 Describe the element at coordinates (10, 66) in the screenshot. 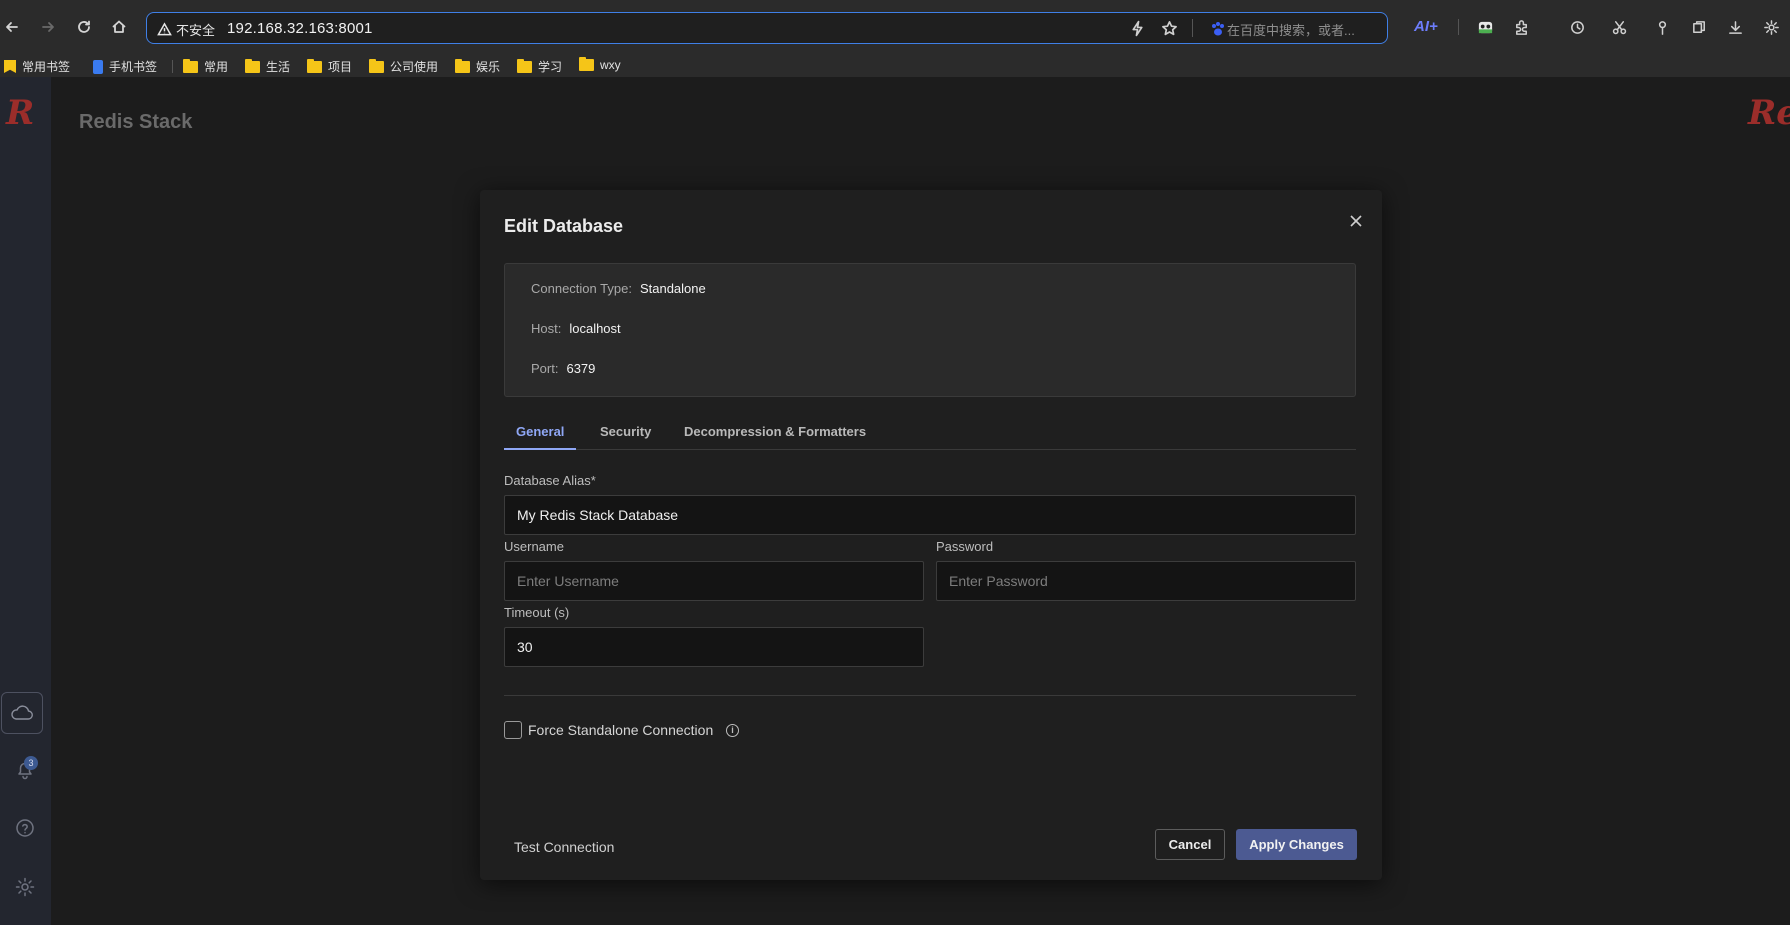

I see `star-bookmark-icon` at that location.